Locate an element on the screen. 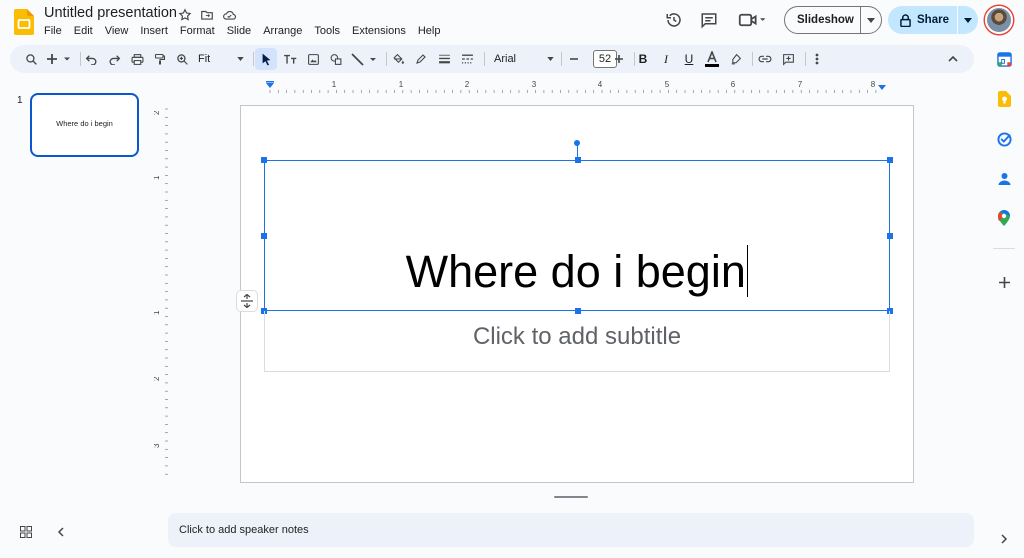 The width and height of the screenshot is (1024, 558). document-title: Untitled presentation is located at coordinates (110, 13).